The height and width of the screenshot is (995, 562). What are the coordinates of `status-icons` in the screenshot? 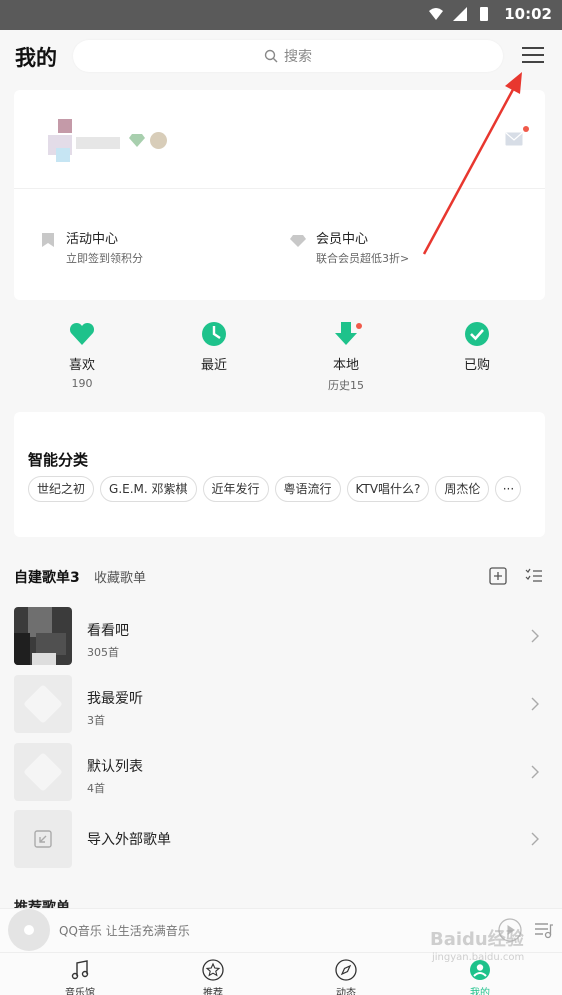 It's located at (460, 14).